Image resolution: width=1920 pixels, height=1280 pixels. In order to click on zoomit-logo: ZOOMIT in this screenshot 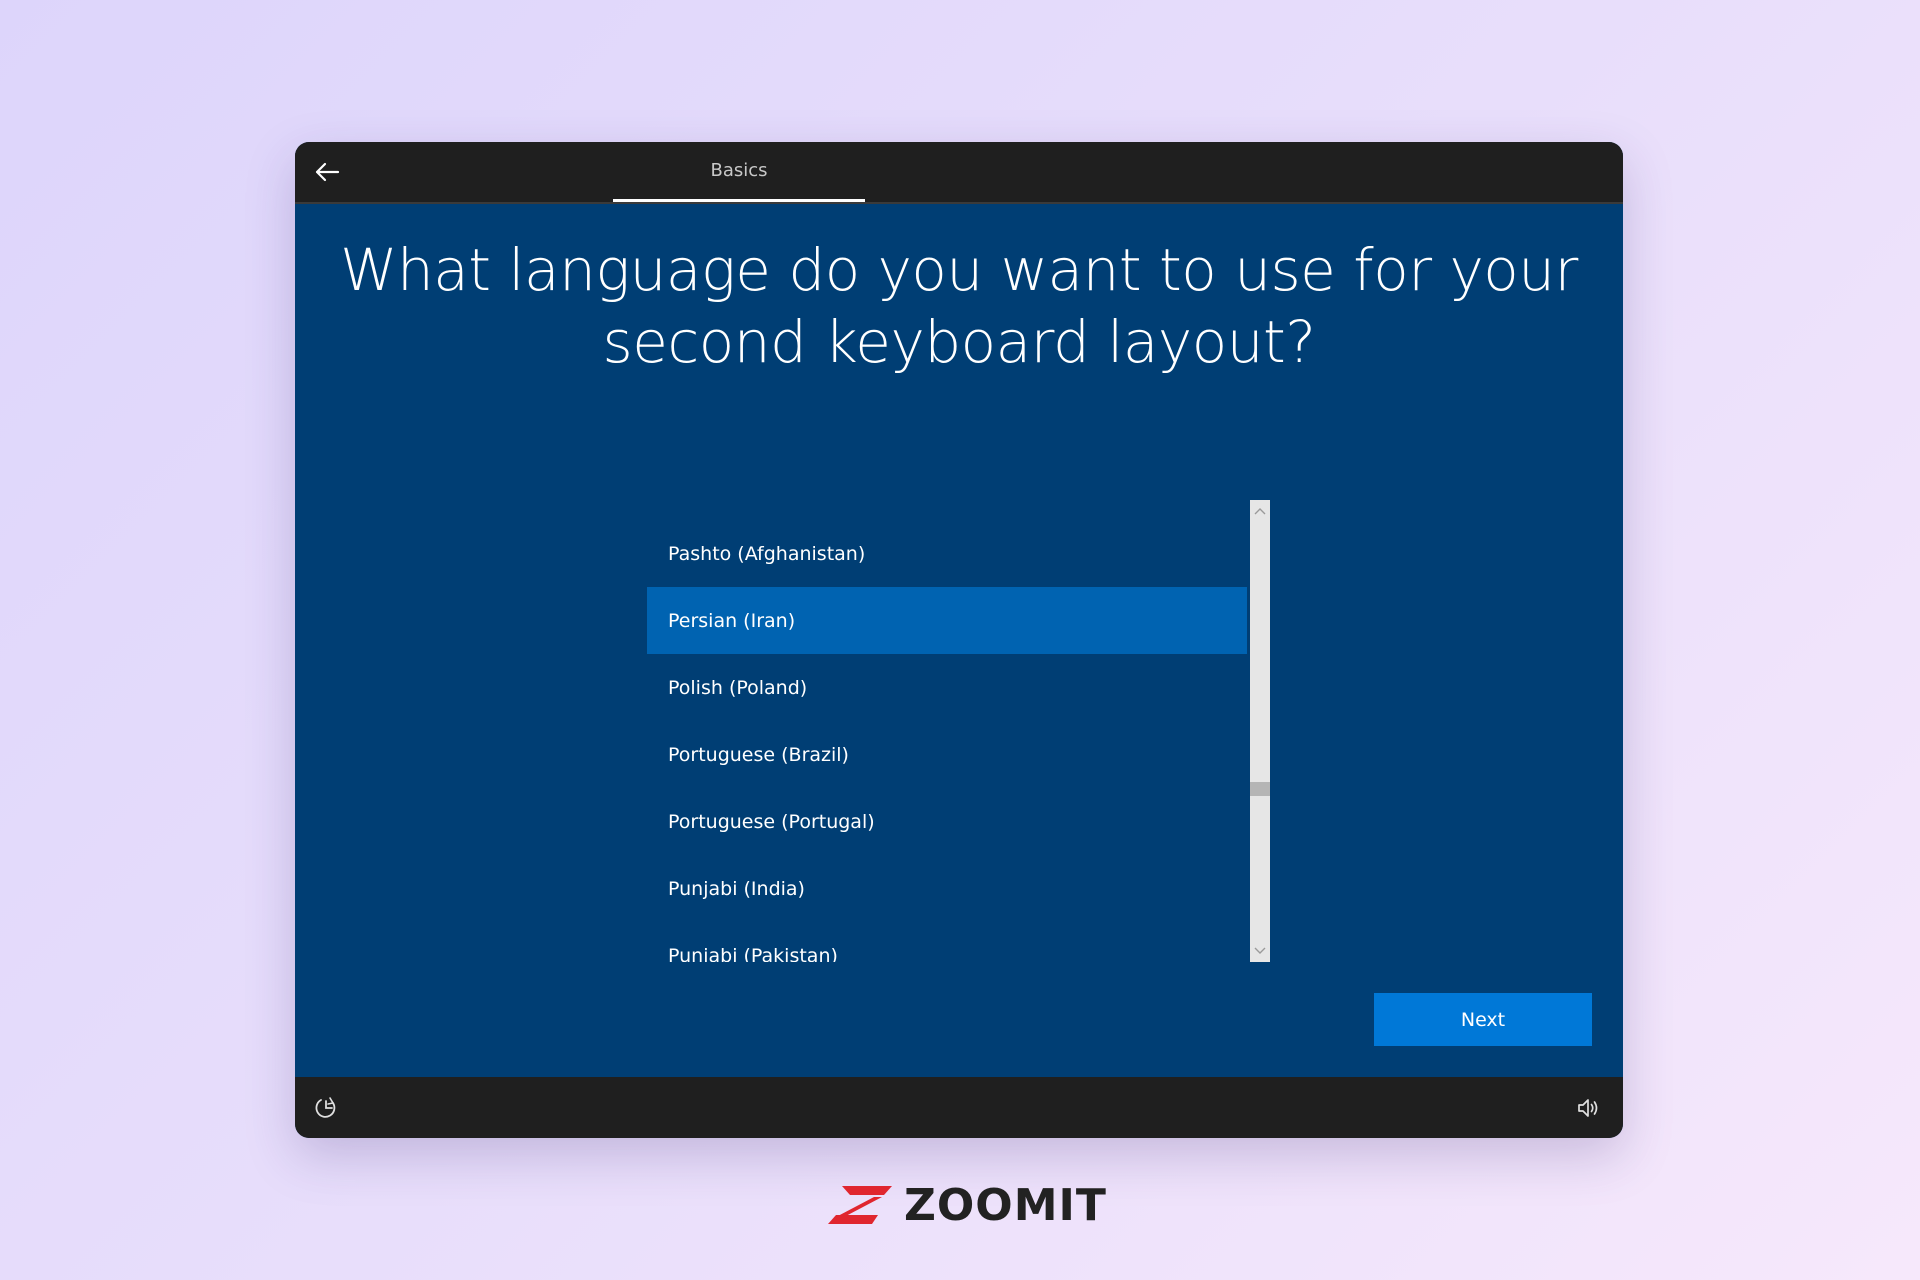, I will do `click(966, 1205)`.